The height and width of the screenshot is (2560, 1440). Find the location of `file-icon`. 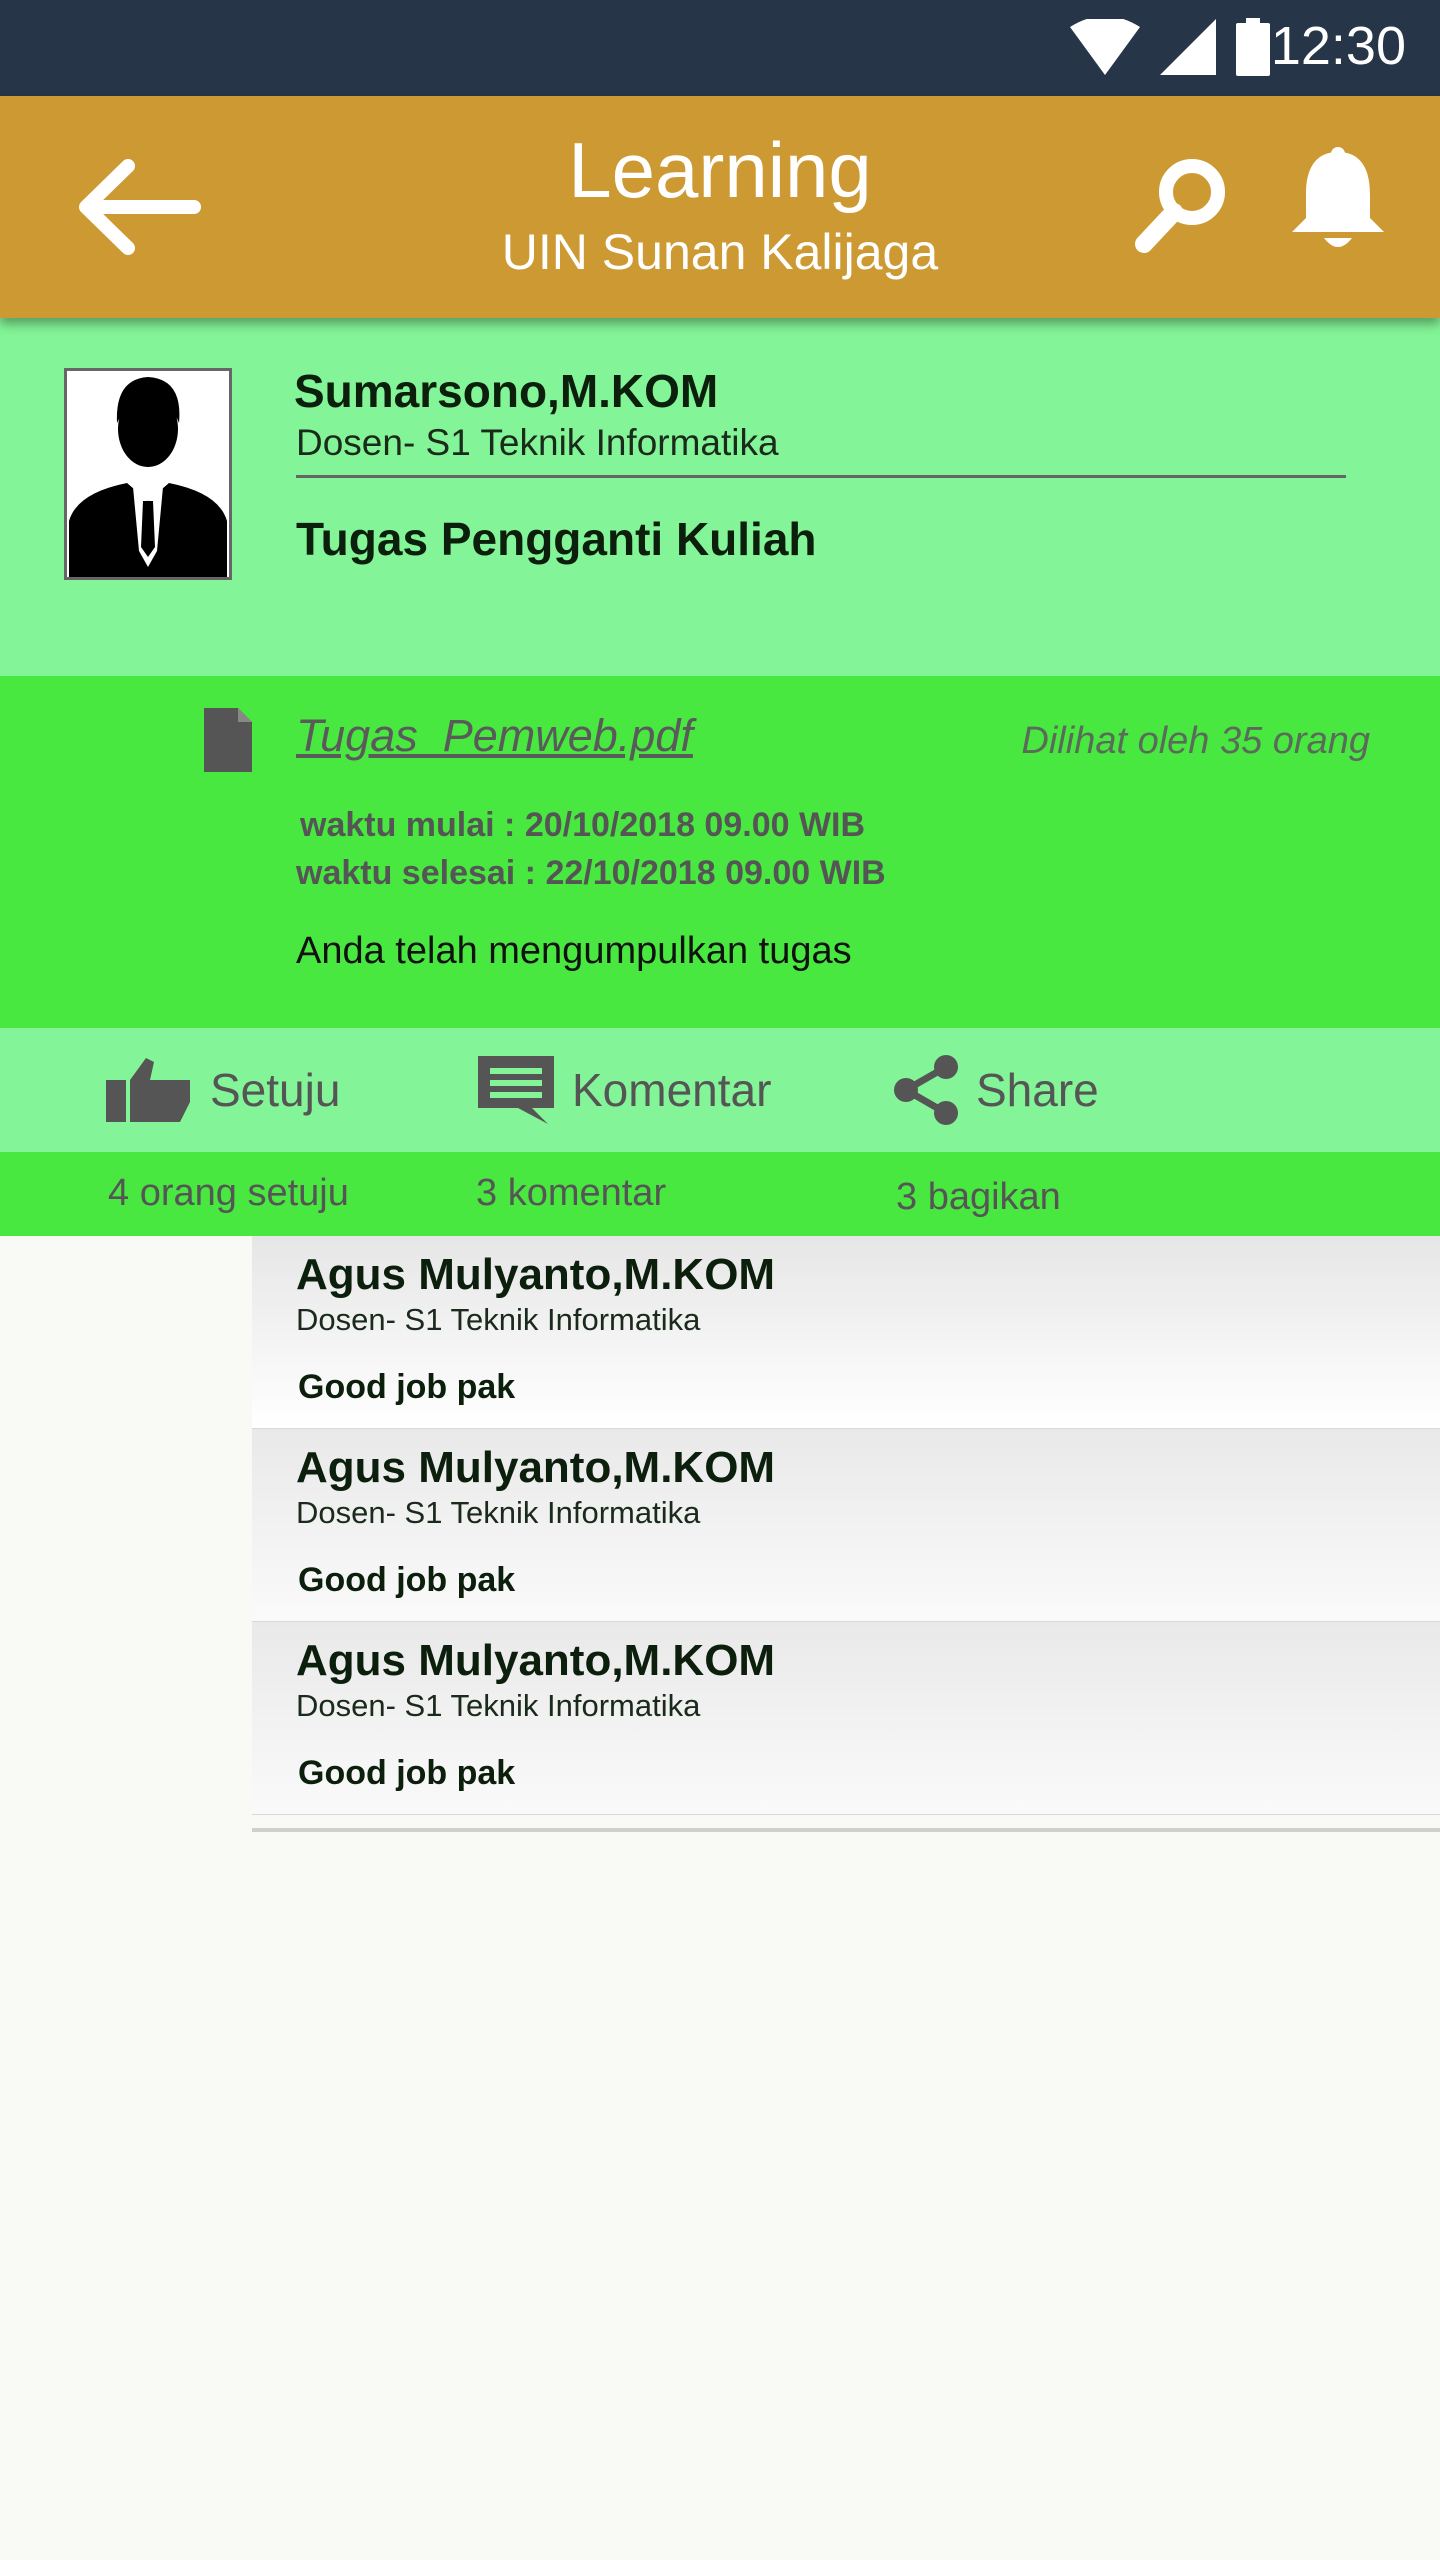

file-icon is located at coordinates (228, 740).